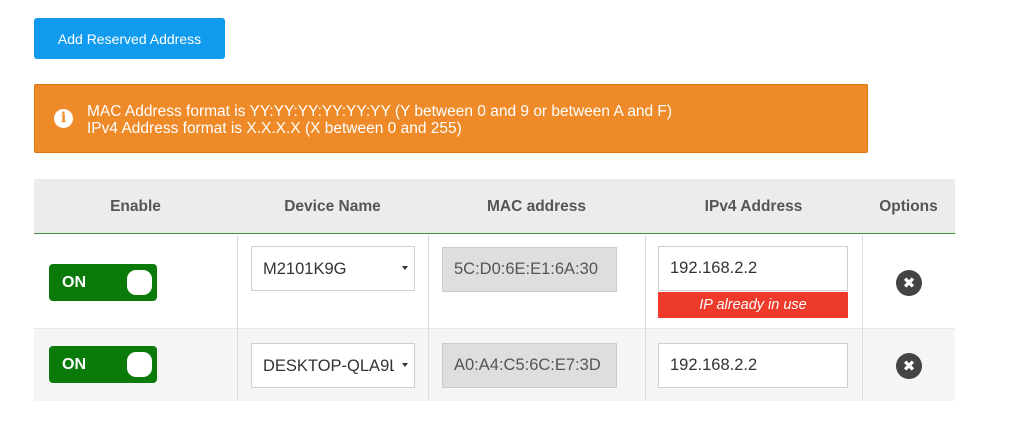  I want to click on header-mac-address: MAC address, so click(536, 206).